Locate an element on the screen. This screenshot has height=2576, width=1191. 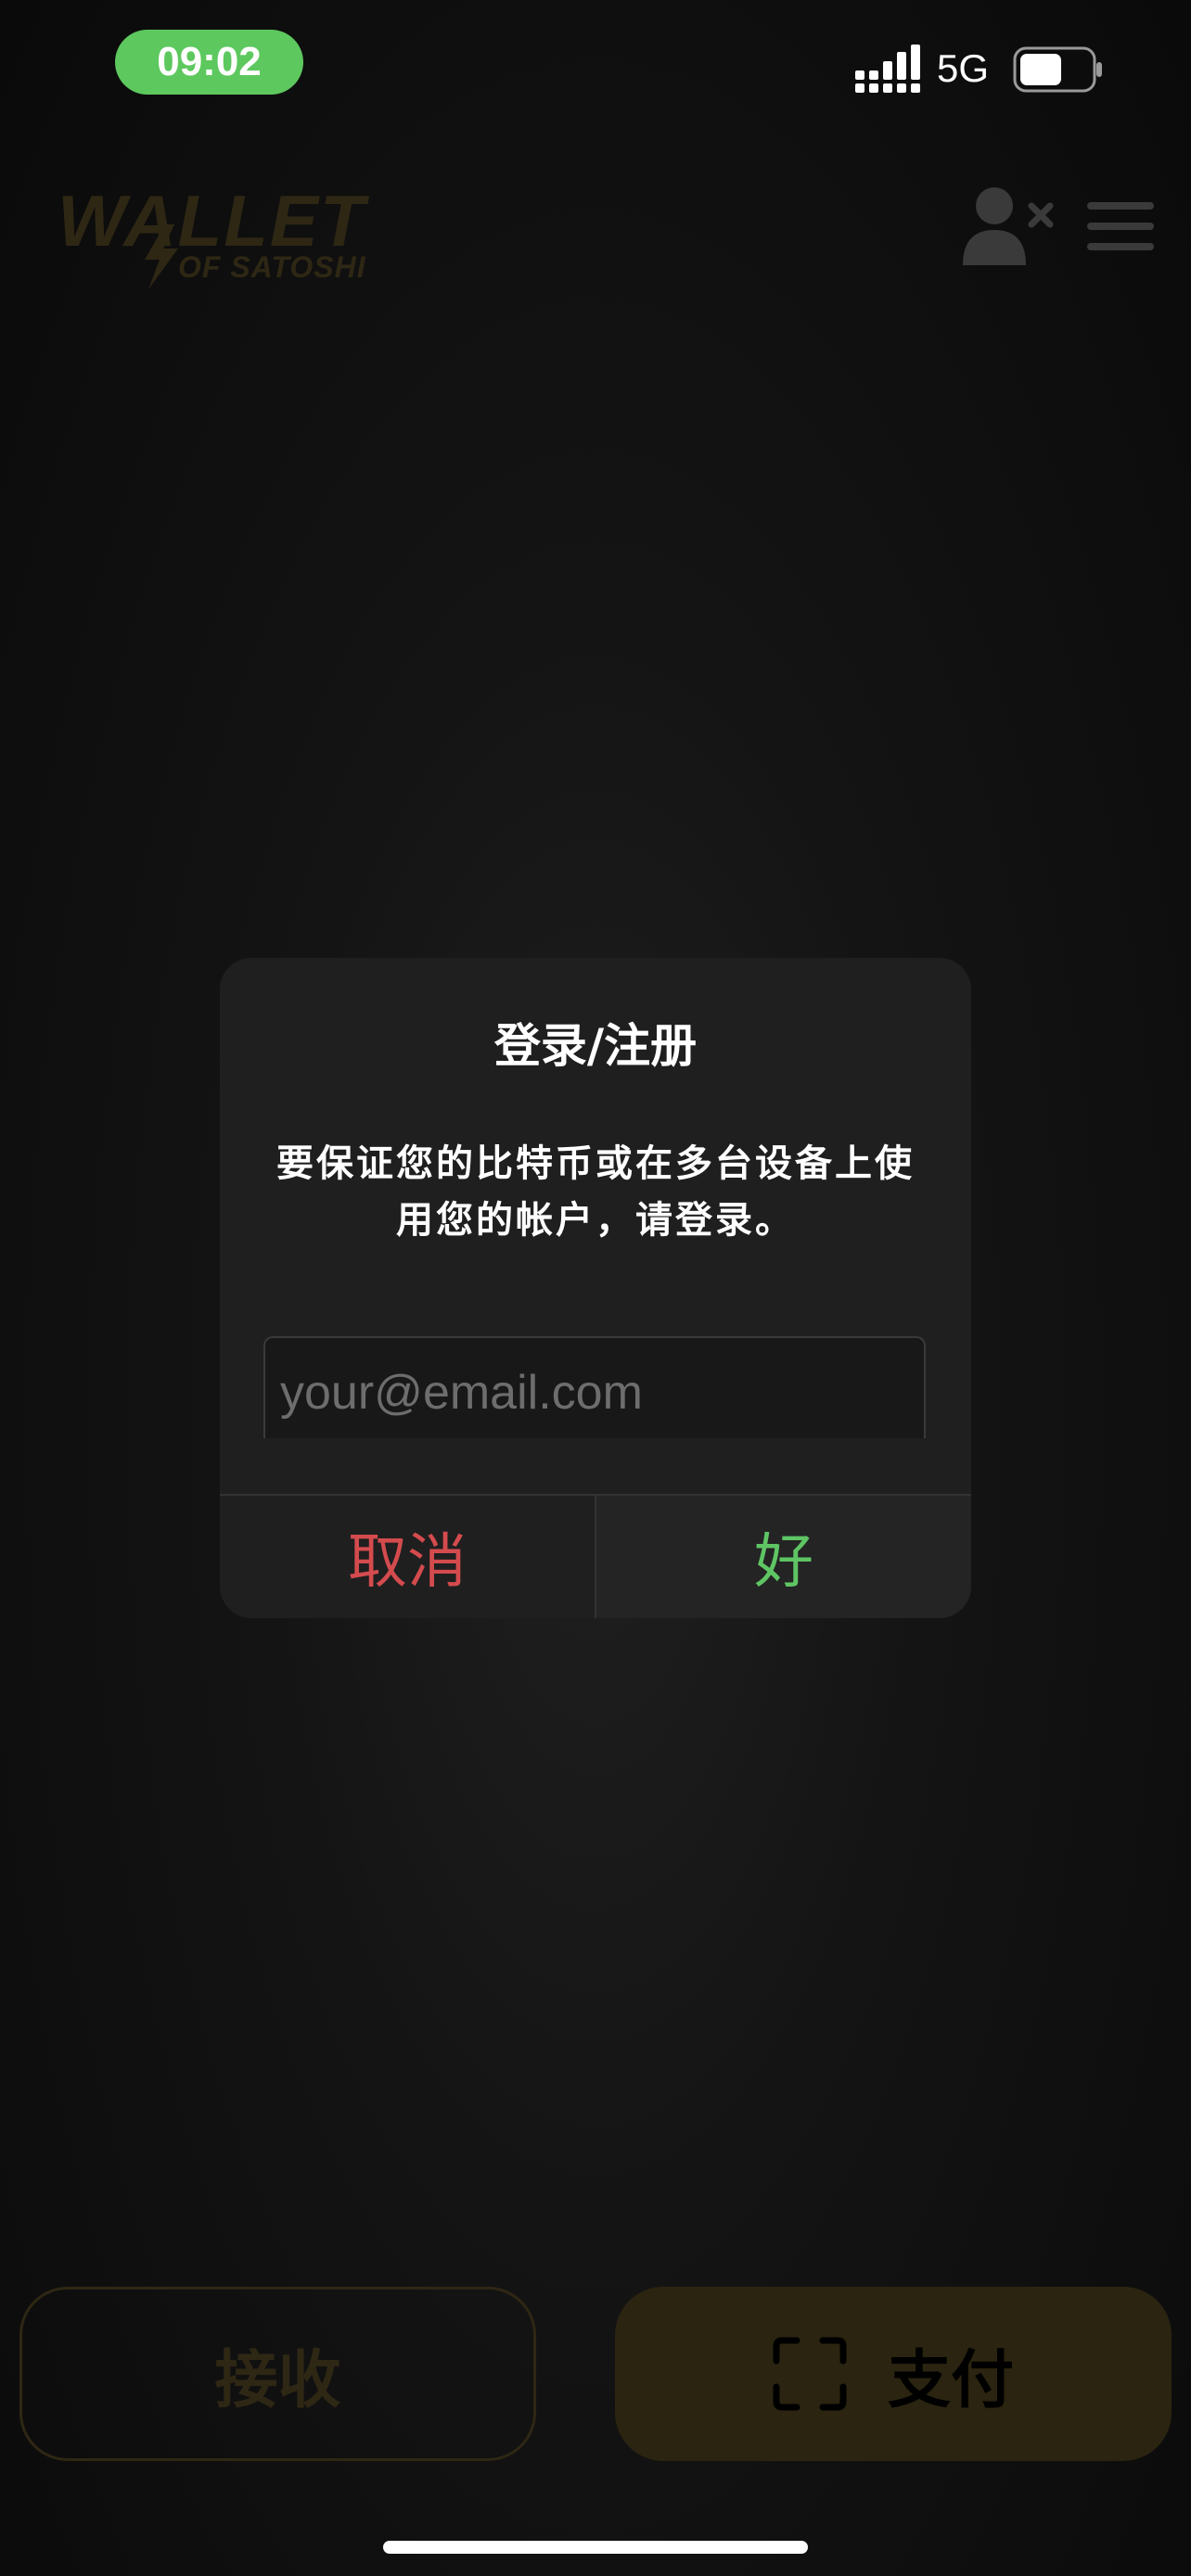
network-type: 5G is located at coordinates (963, 68).